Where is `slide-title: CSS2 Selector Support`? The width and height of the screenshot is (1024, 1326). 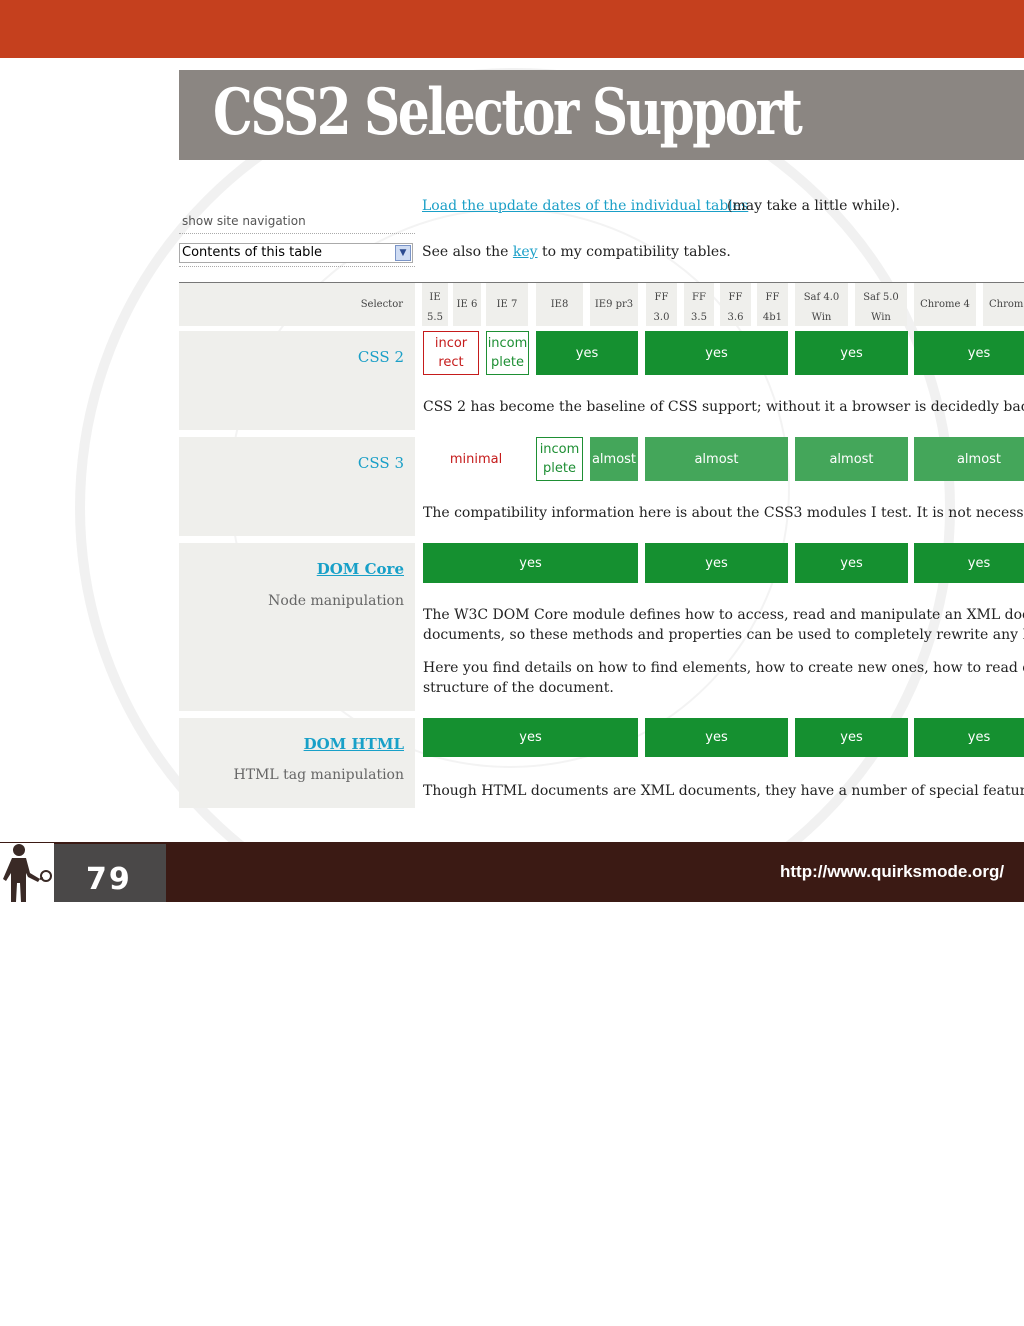 slide-title: CSS2 Selector Support is located at coordinates (508, 112).